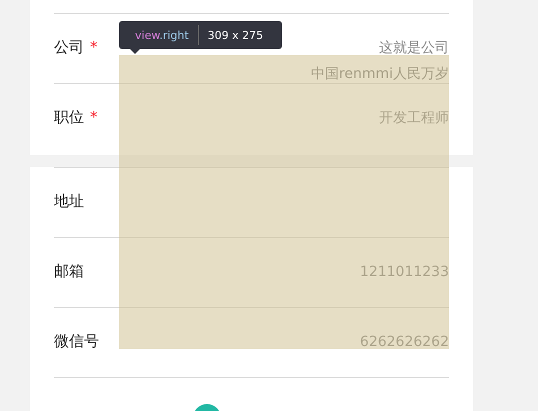 This screenshot has width=538, height=411. Describe the element at coordinates (404, 272) in the screenshot. I see `field-value: 1211011233` at that location.